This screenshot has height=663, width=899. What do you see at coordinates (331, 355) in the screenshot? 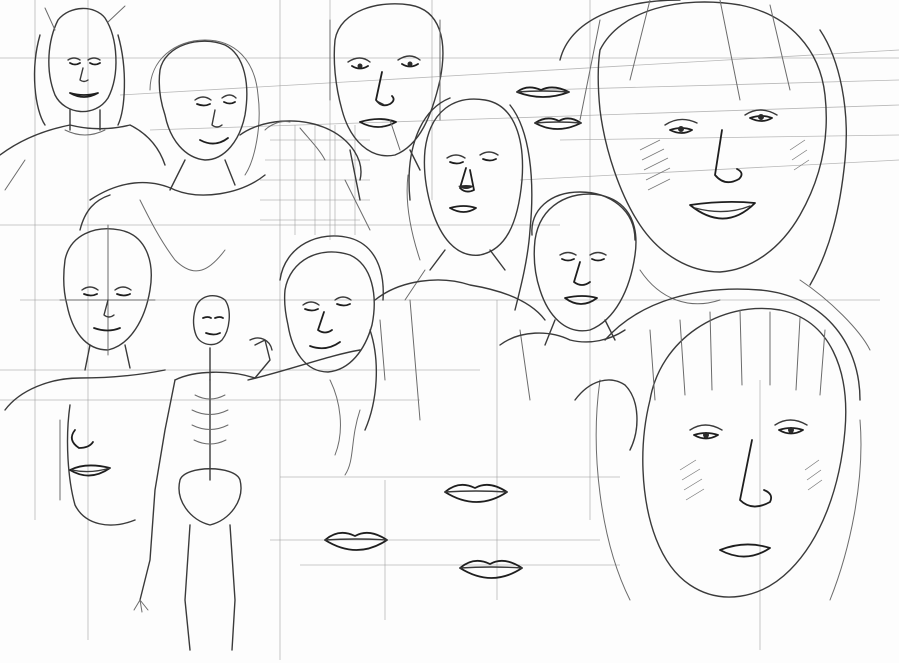
I see `woman-center-smiling` at bounding box center [331, 355].